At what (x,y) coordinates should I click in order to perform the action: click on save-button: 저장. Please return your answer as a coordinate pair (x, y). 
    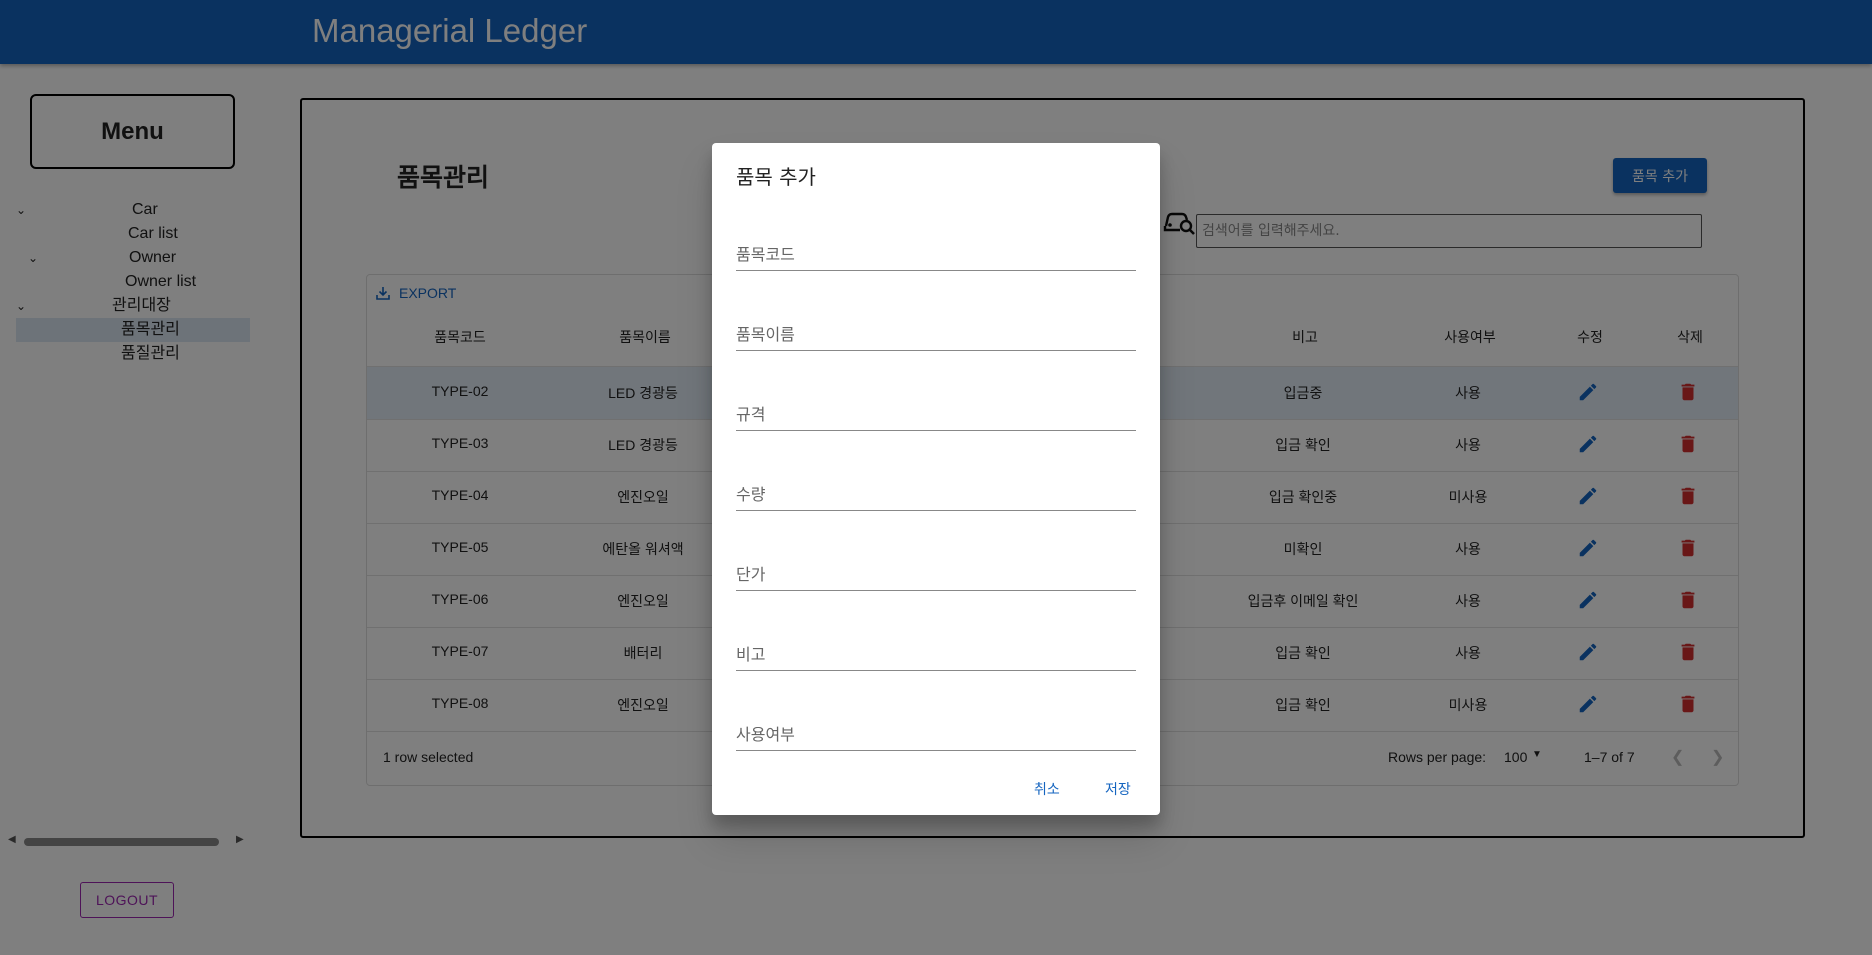
    Looking at the image, I should click on (1118, 789).